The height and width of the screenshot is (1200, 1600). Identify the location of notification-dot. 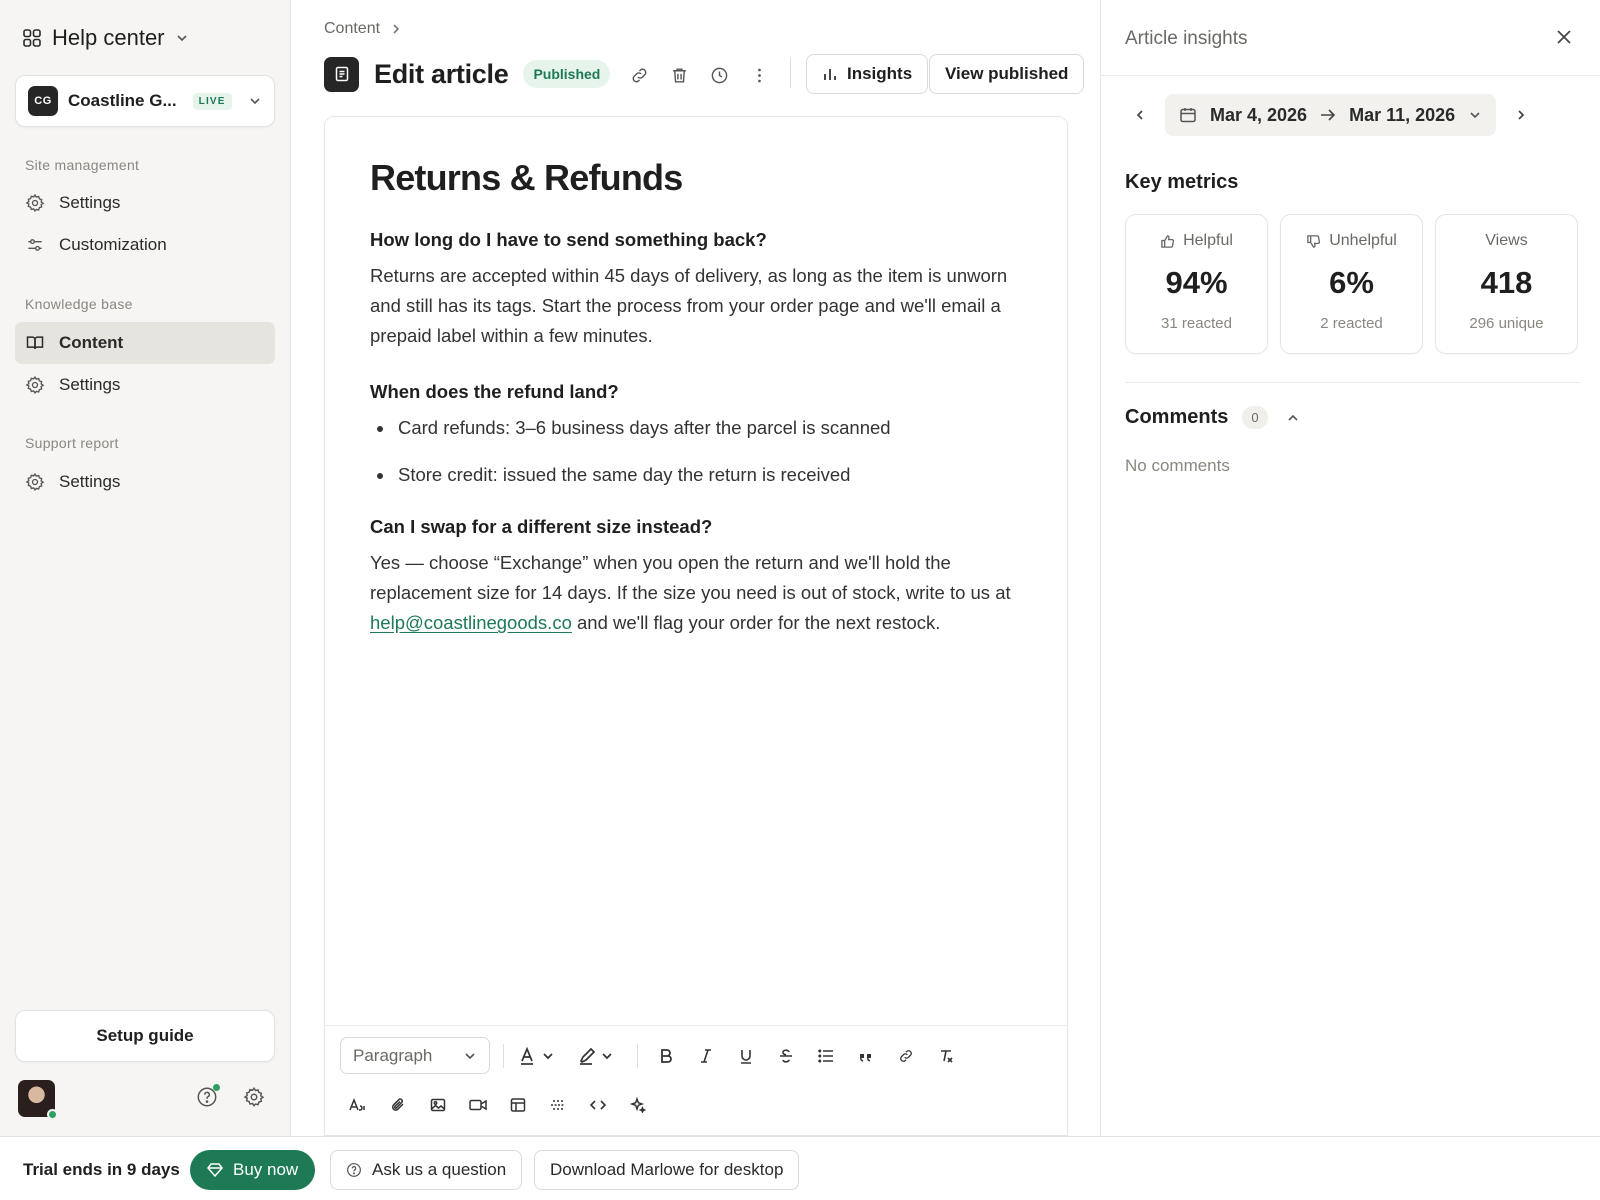
(216, 1087).